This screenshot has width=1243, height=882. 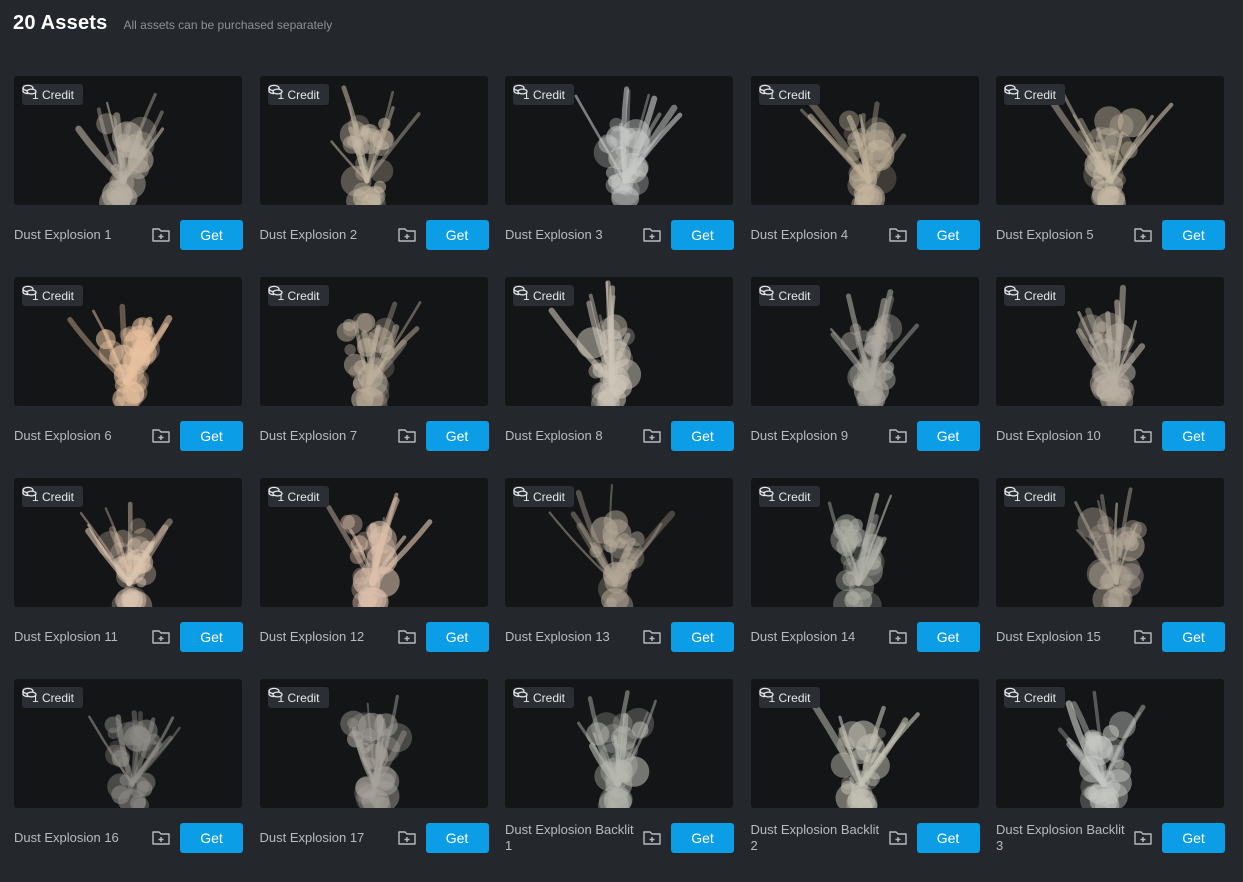 I want to click on asset-card: 1 Credit Dust Explosion 2 Get, so click(x=374, y=163).